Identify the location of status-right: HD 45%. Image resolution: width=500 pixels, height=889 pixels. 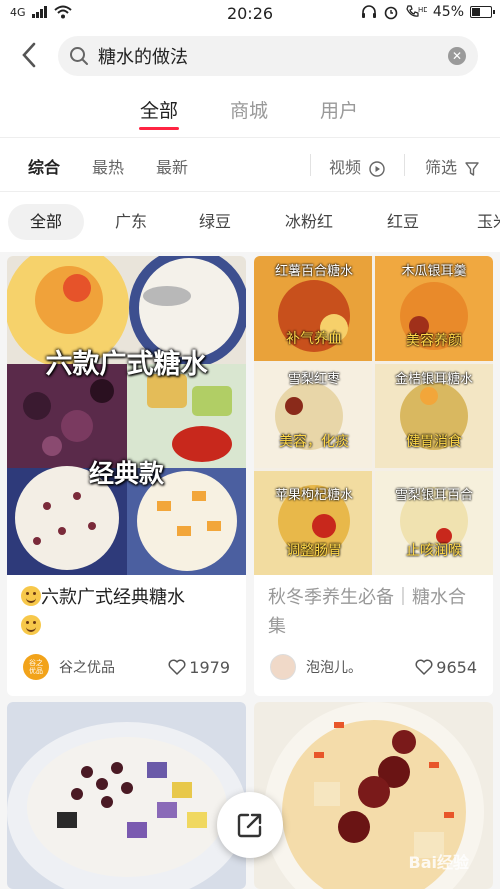
(428, 12).